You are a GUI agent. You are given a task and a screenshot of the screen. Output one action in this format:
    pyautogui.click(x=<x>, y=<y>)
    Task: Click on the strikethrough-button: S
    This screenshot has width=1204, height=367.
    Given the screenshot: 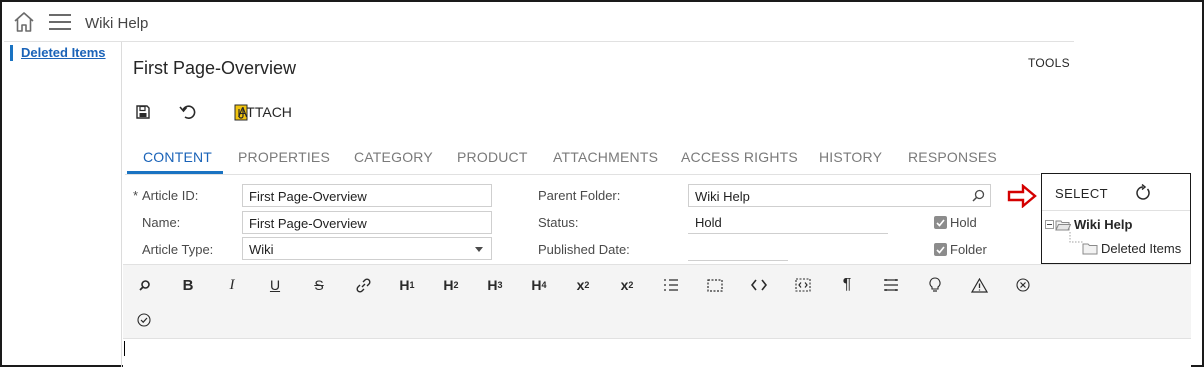 What is the action you would take?
    pyautogui.click(x=319, y=285)
    